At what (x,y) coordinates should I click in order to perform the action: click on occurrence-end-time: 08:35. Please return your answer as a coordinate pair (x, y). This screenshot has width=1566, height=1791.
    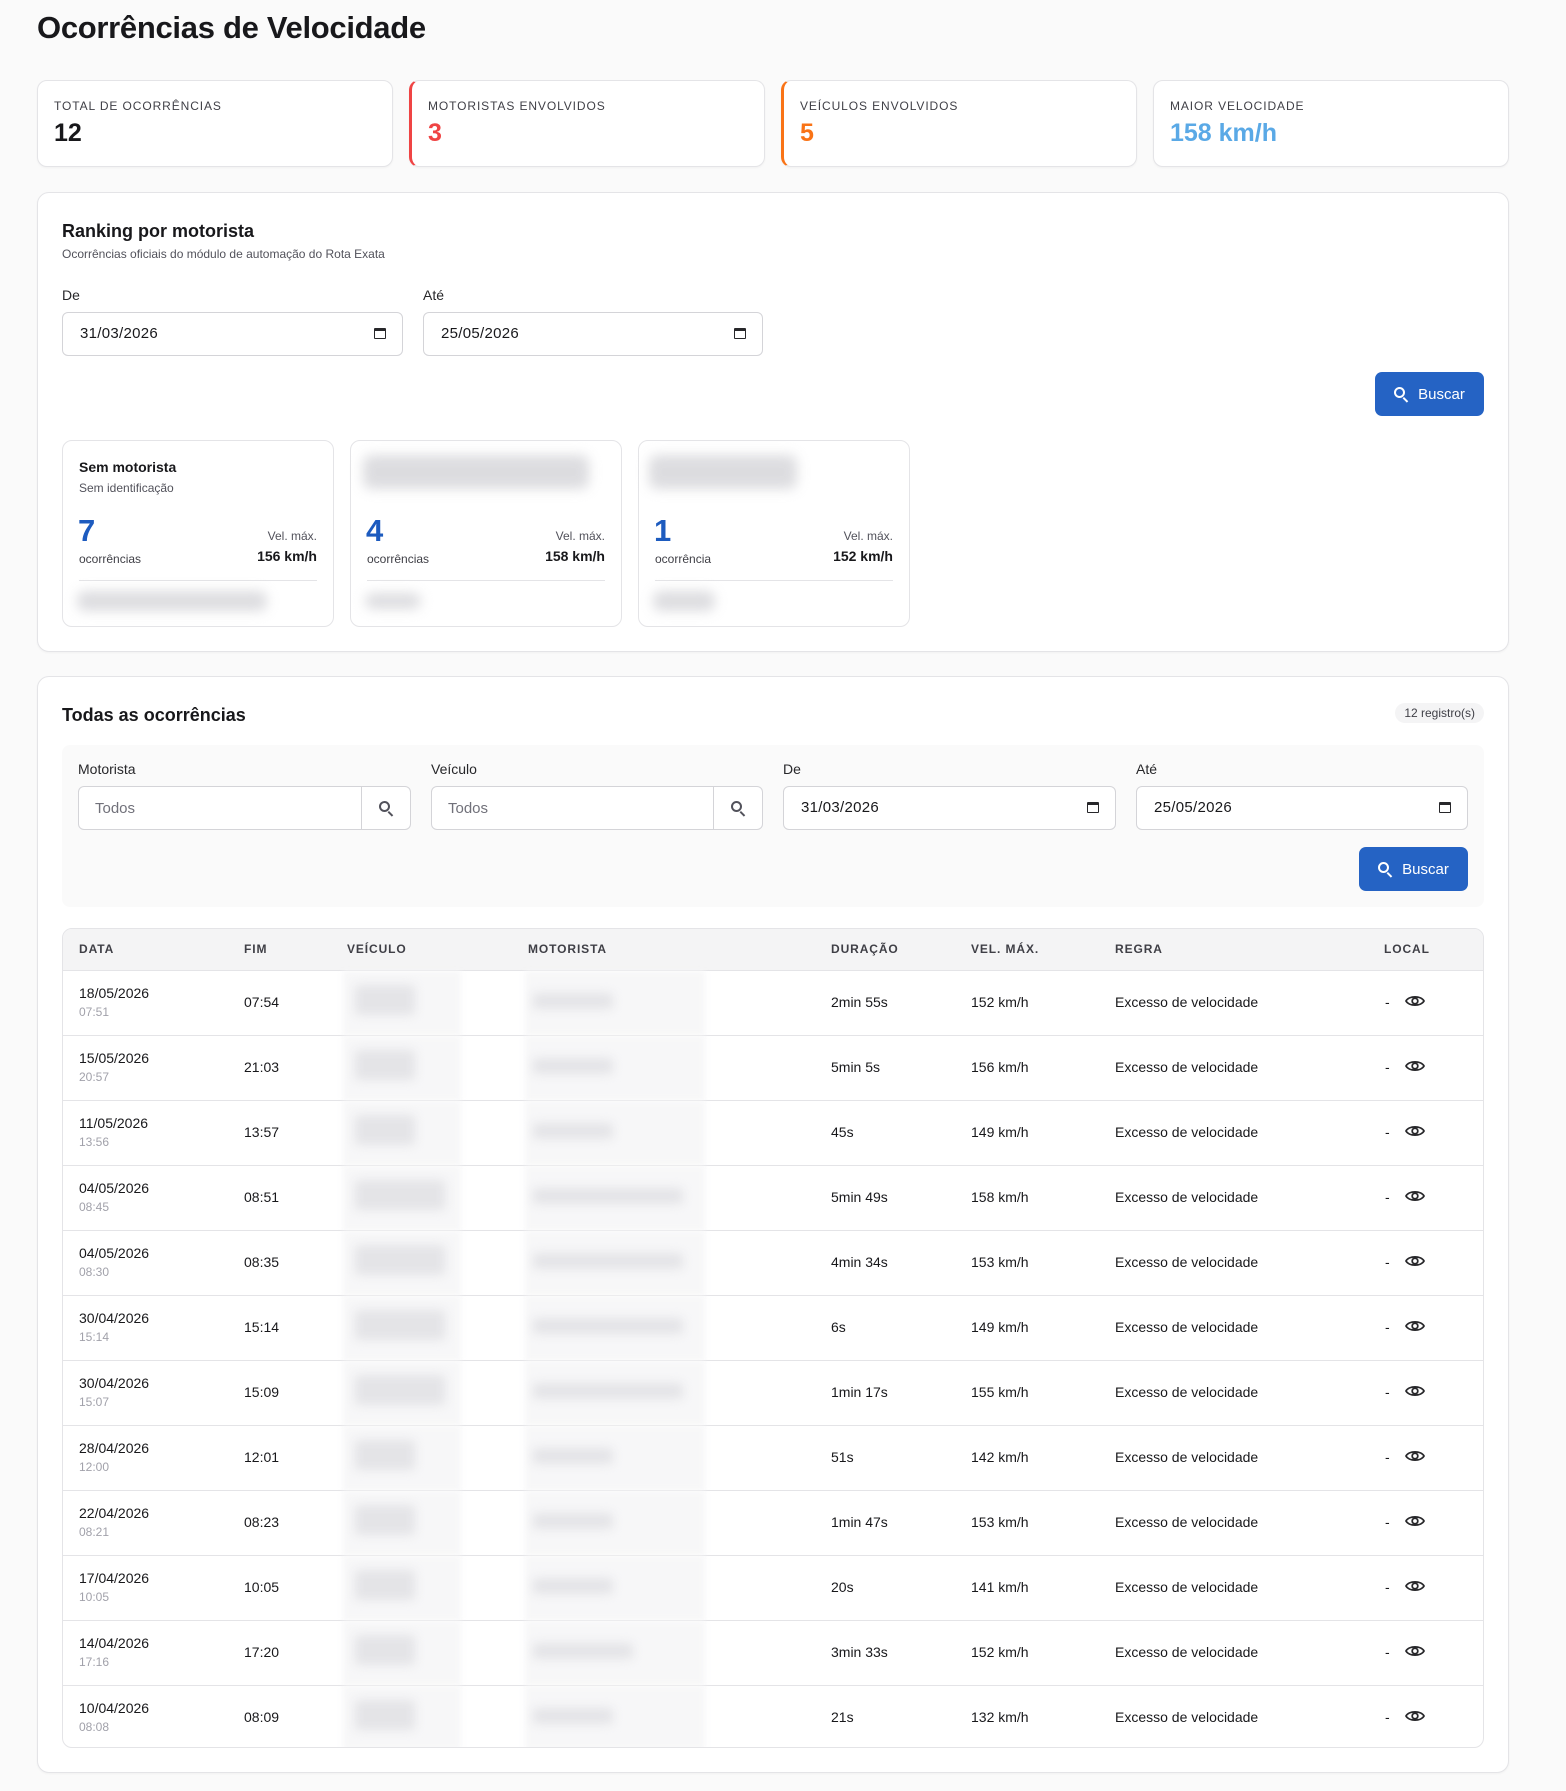
    Looking at the image, I should click on (262, 1262).